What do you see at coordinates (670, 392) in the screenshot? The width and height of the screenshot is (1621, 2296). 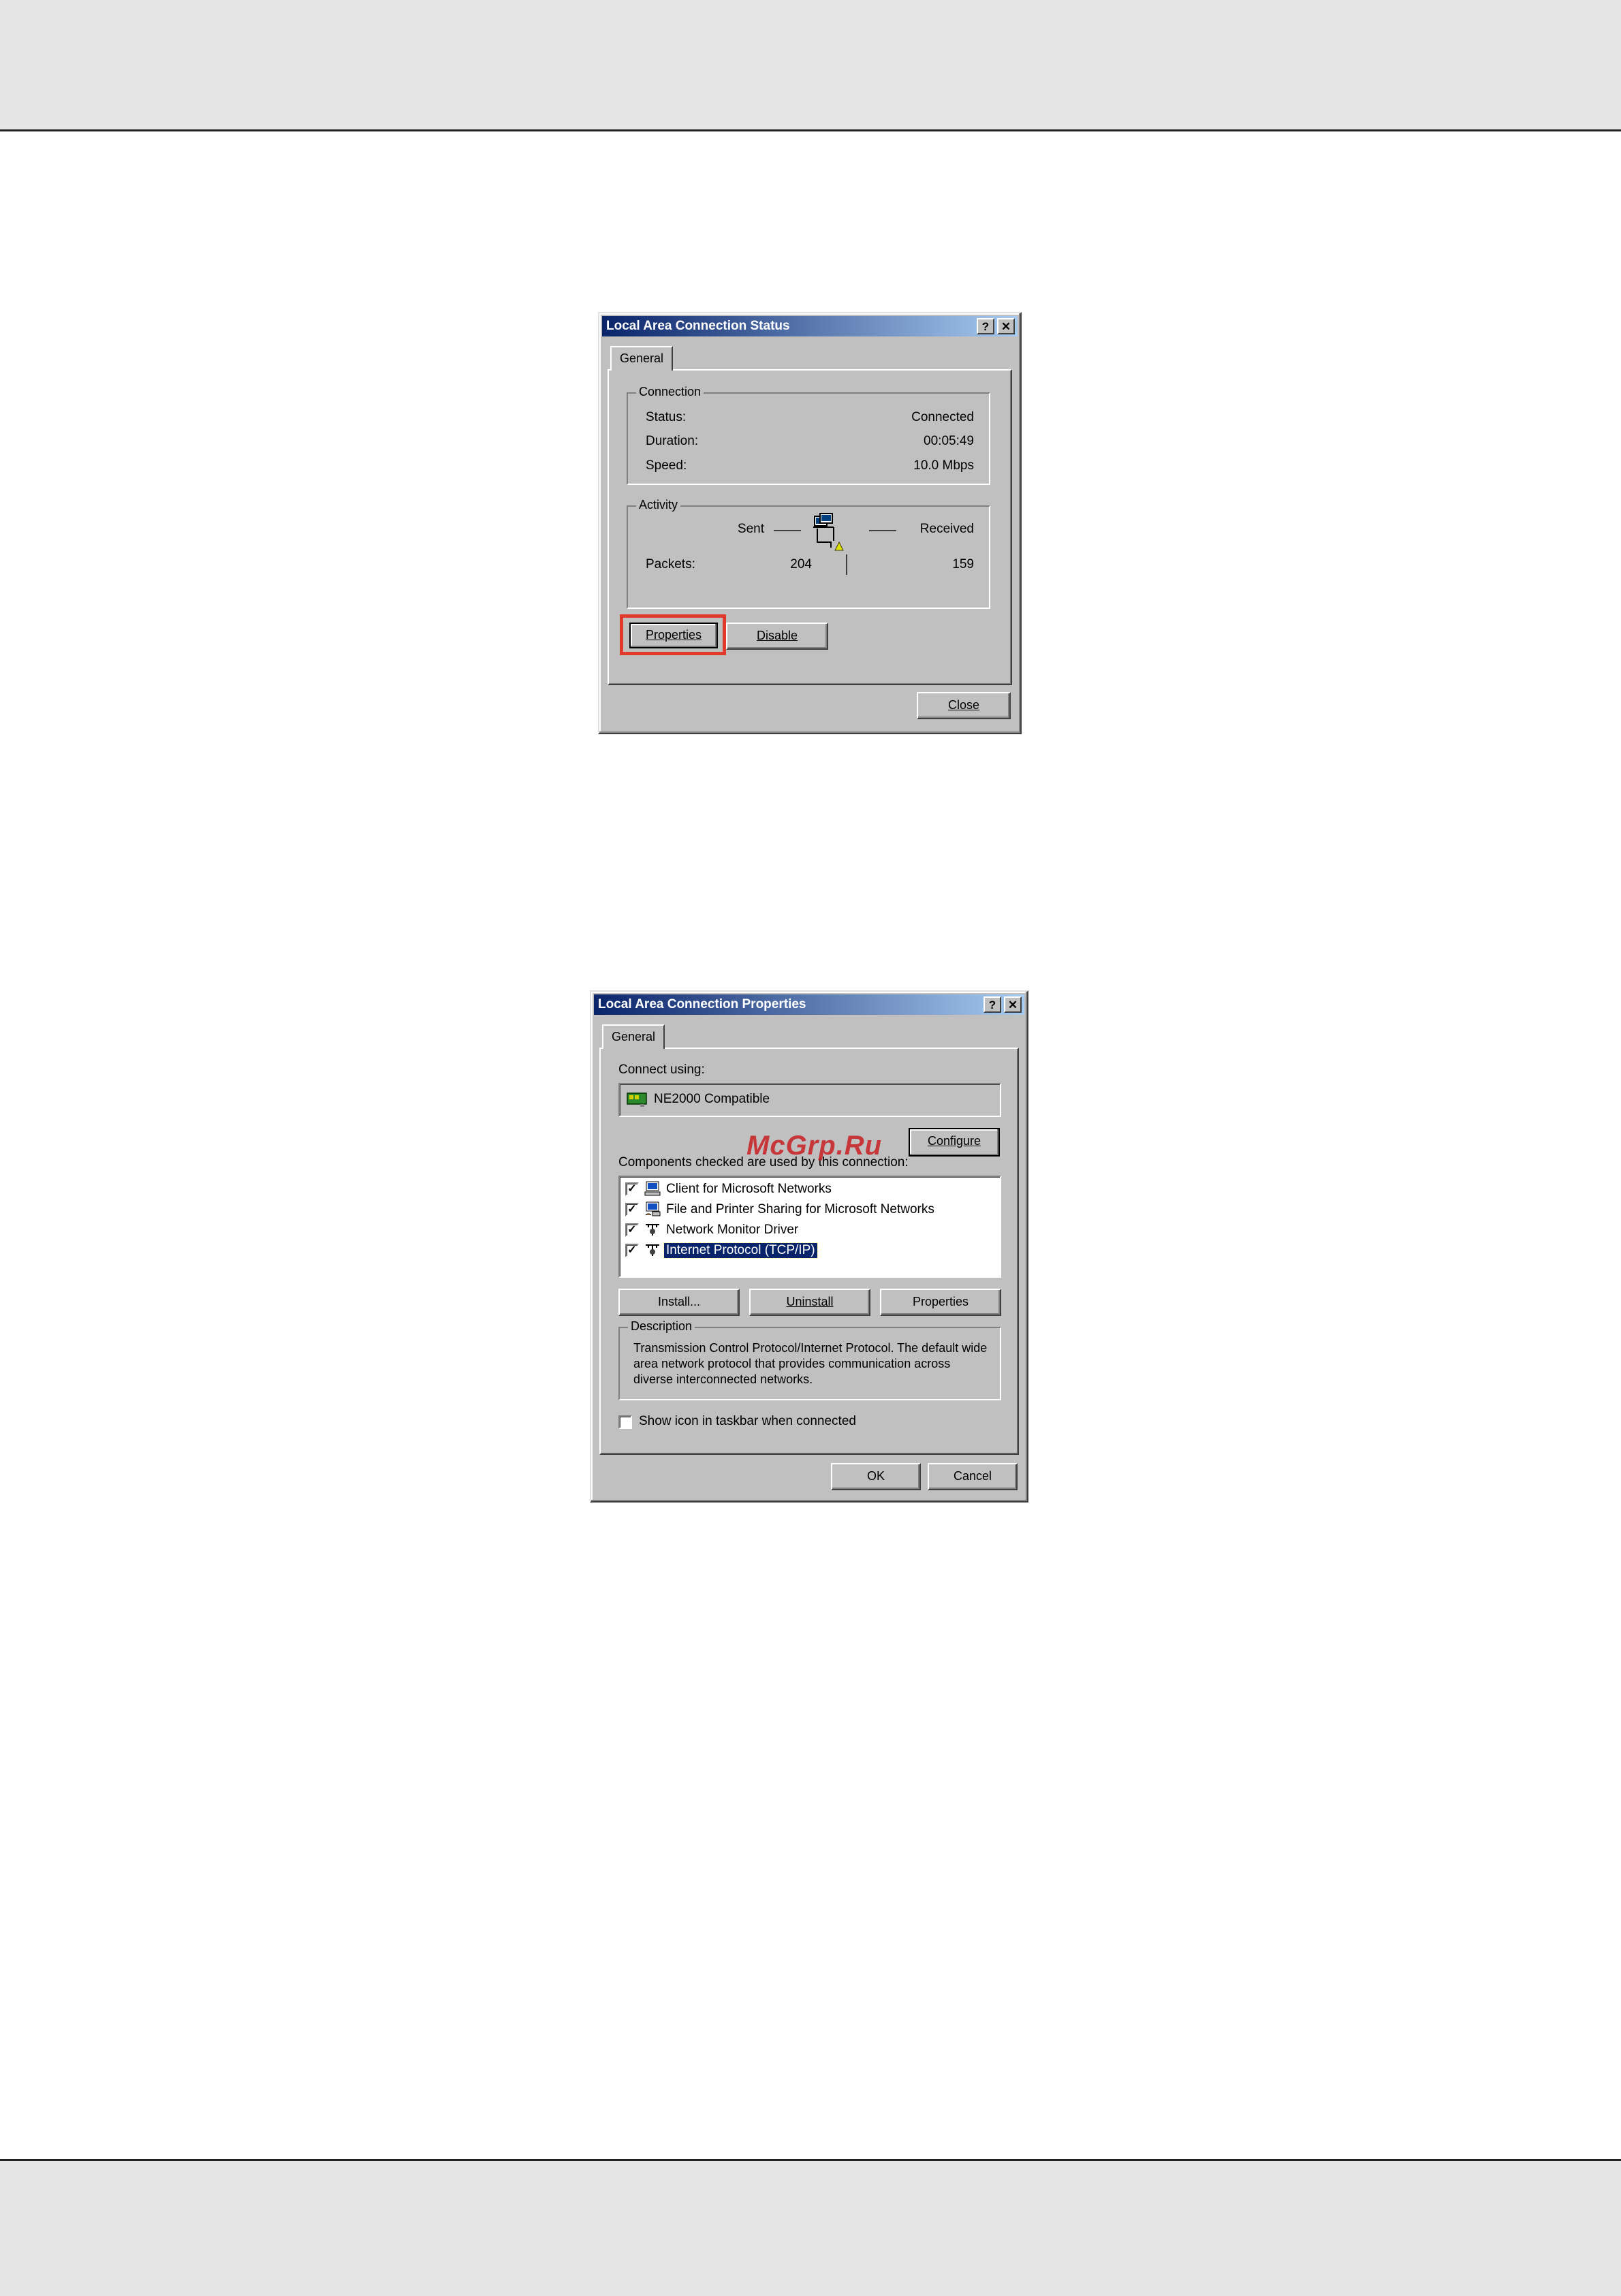 I see `connection-group-label: Connection` at bounding box center [670, 392].